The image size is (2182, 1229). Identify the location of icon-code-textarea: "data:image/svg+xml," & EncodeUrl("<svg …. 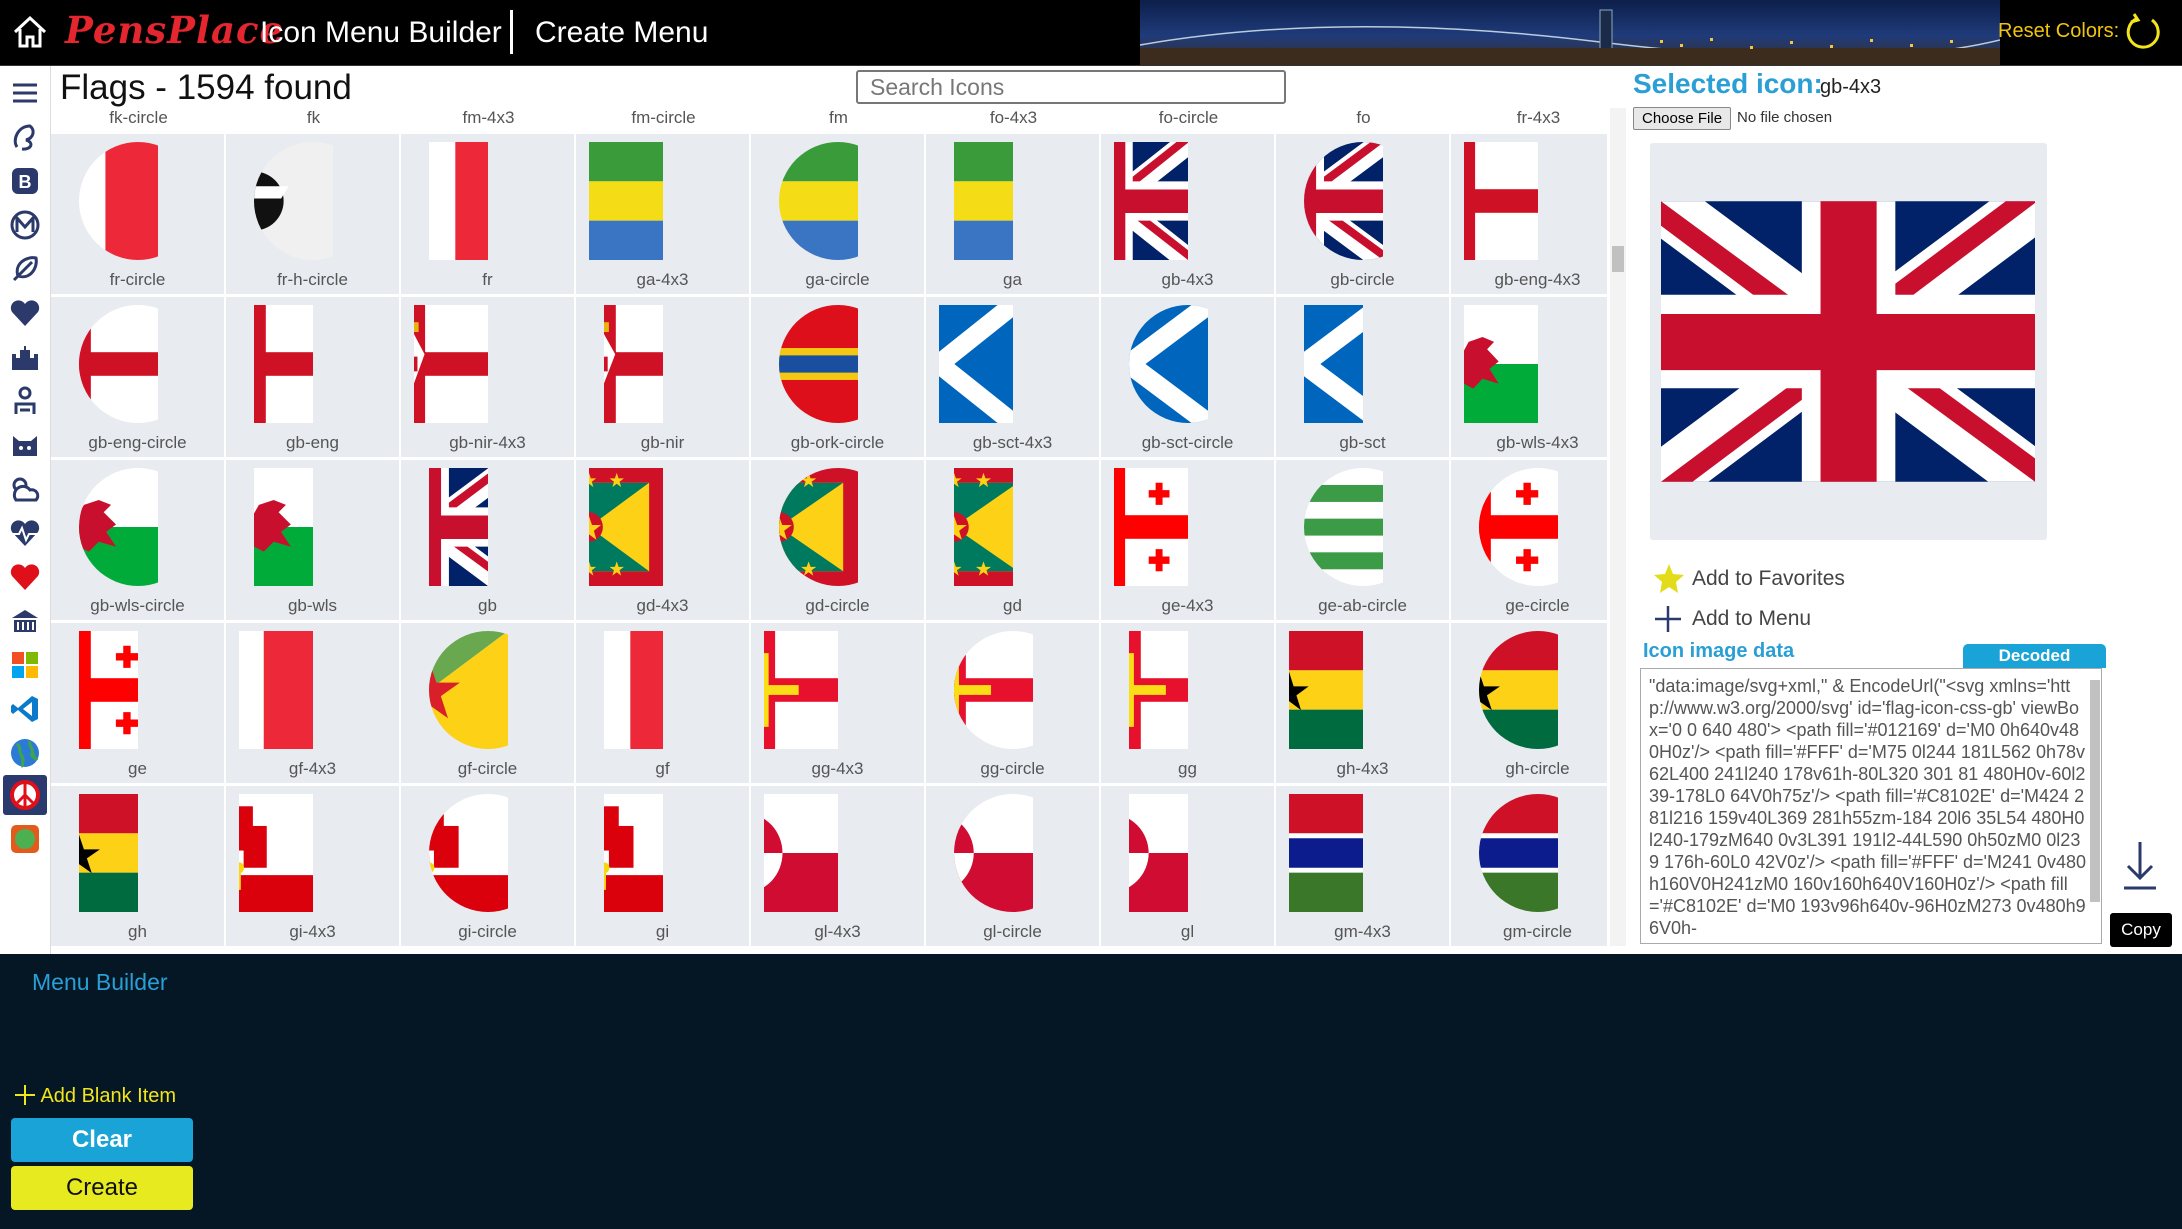
(1871, 806).